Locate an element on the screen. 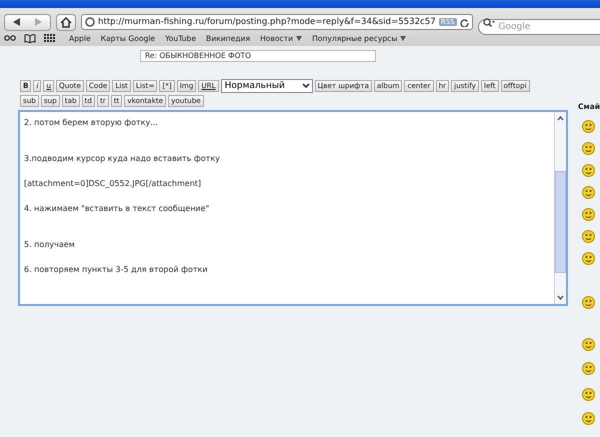 The height and width of the screenshot is (437, 600). house-icon is located at coordinates (66, 22).